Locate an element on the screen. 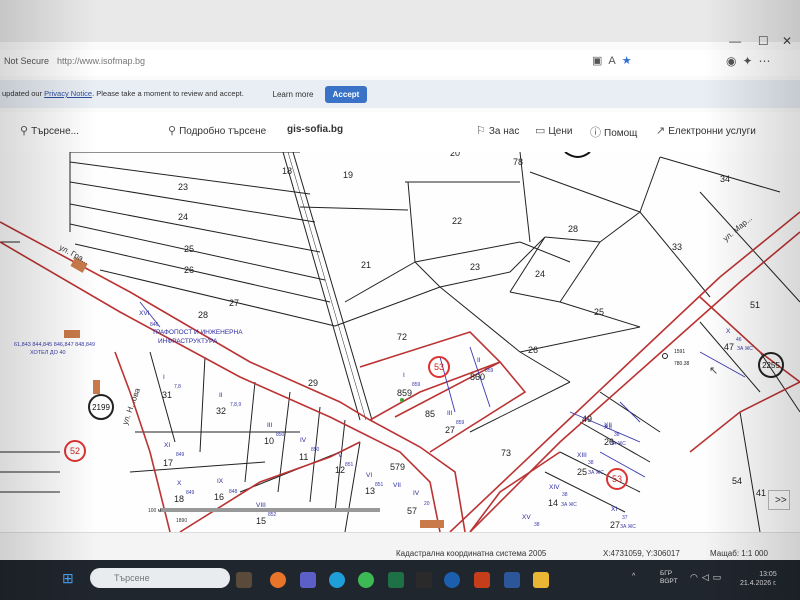 The width and height of the screenshot is (800, 600). translate-icon: A is located at coordinates (614, 61).